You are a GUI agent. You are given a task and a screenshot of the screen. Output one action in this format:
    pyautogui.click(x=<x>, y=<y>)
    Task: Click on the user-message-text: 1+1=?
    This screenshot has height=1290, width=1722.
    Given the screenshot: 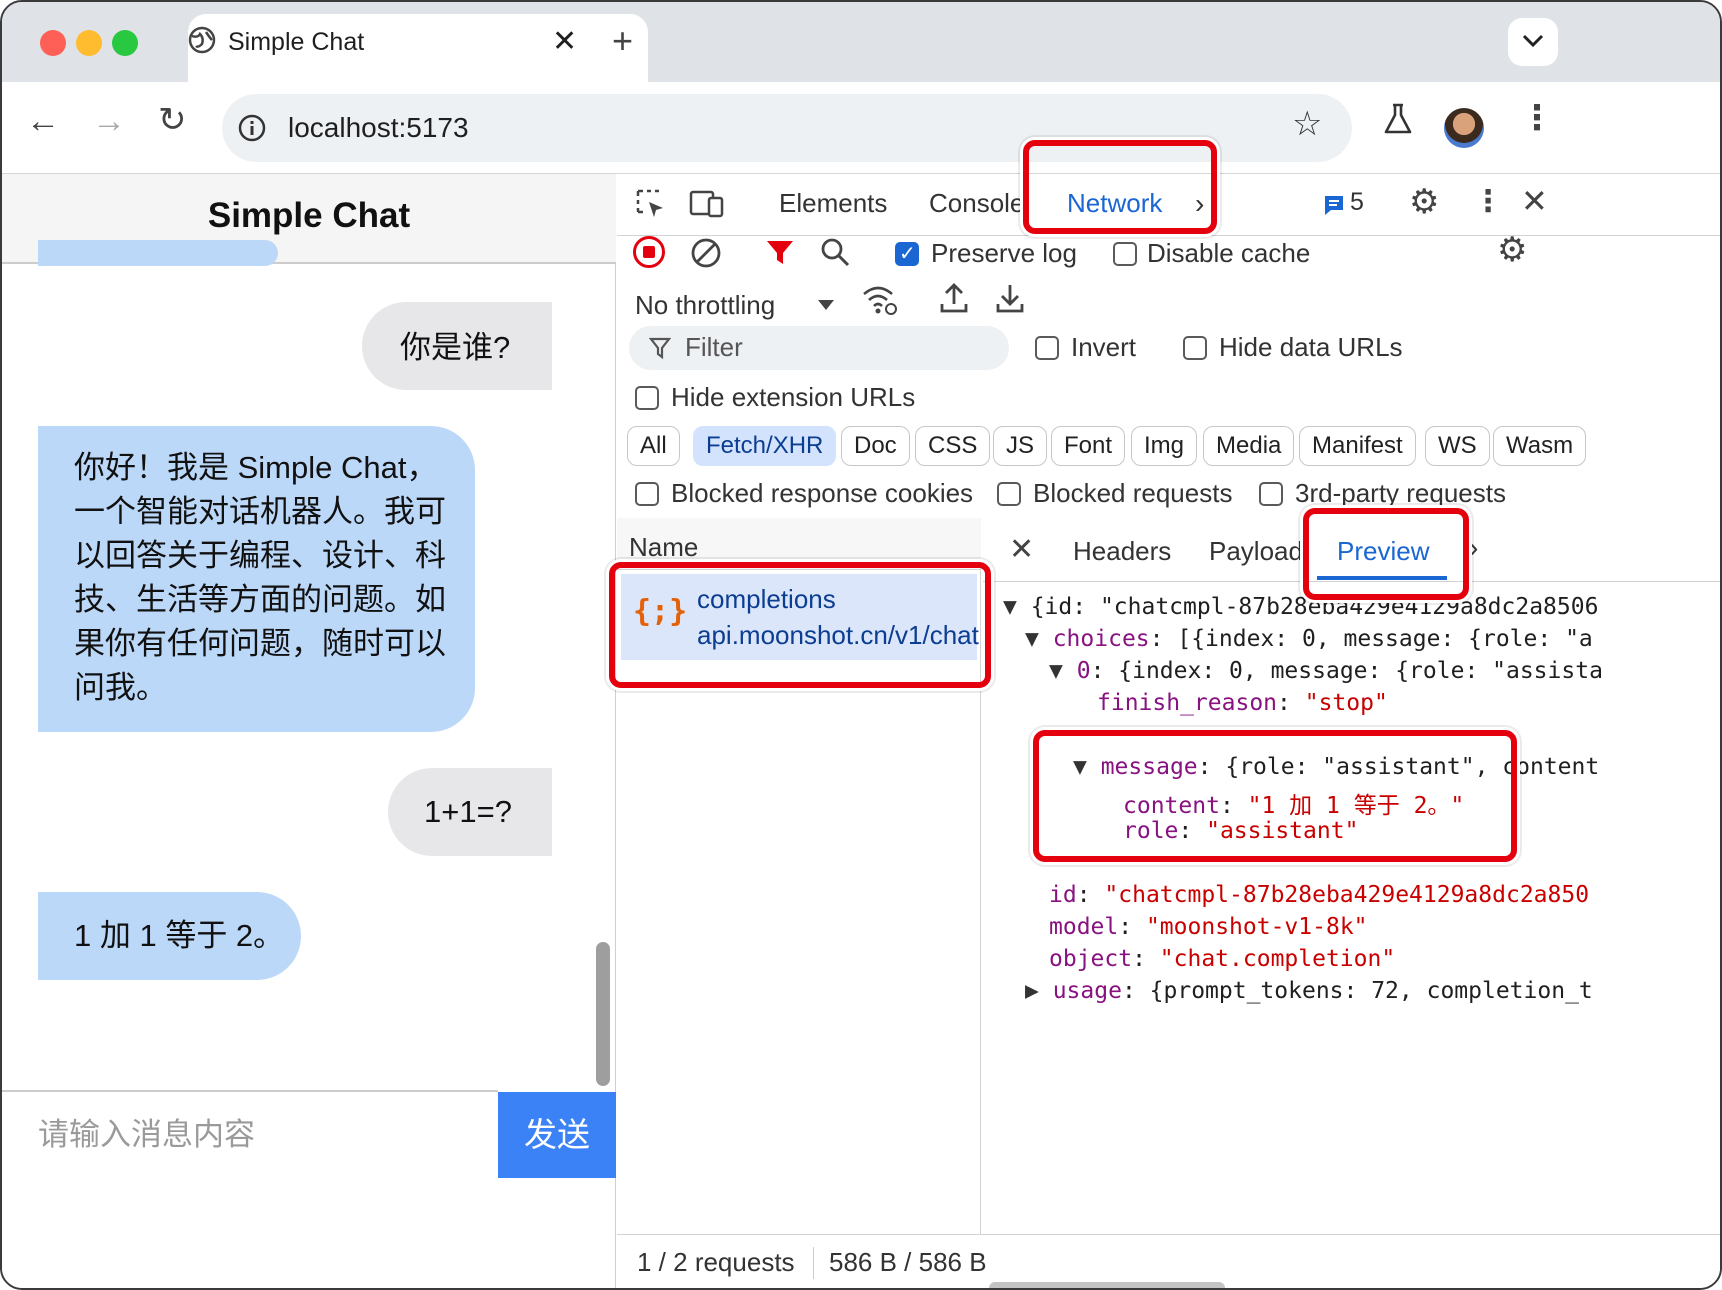 What is the action you would take?
    pyautogui.click(x=468, y=811)
    